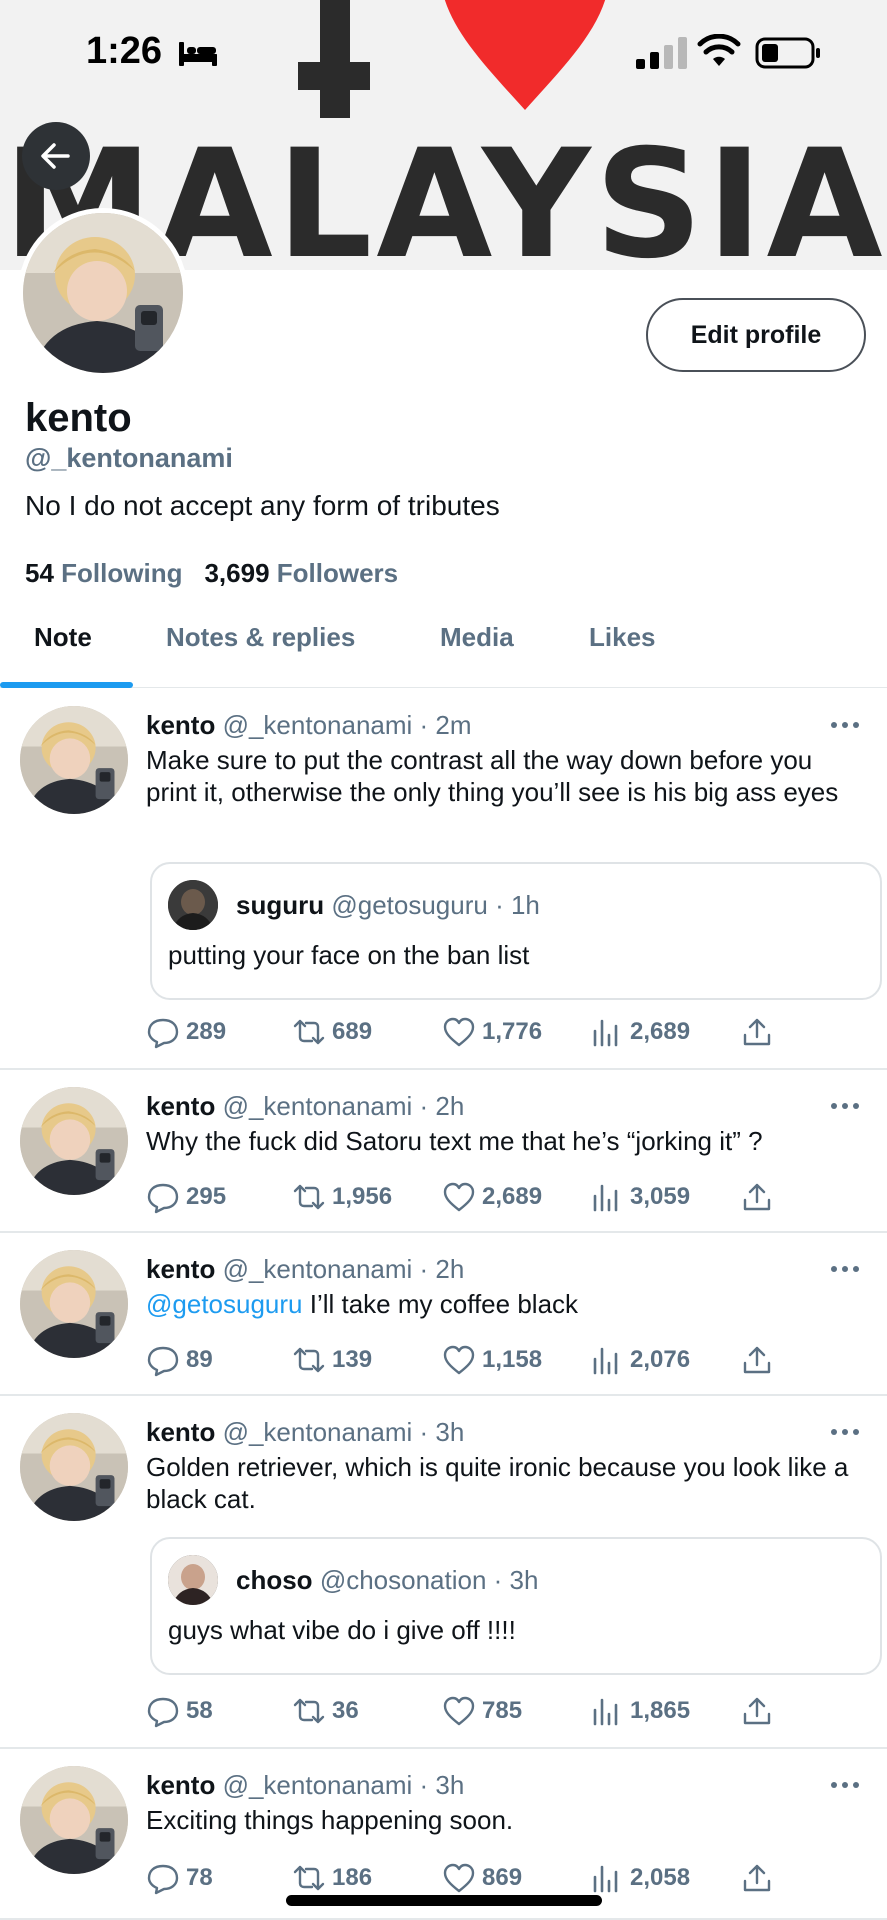 This screenshot has height=1920, width=887. Describe the element at coordinates (622, 637) in the screenshot. I see `tab-likes: Likes` at that location.